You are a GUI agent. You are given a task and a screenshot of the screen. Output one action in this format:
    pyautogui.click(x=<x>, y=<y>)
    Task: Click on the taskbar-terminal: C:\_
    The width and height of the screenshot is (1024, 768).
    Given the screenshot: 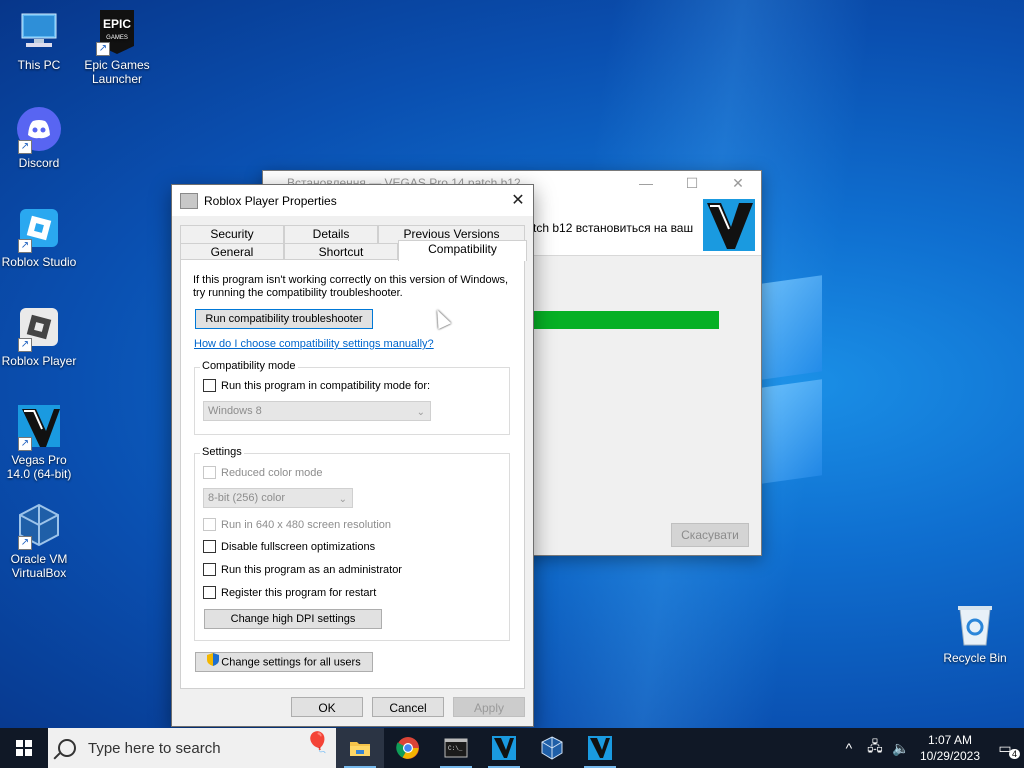 What is the action you would take?
    pyautogui.click(x=456, y=748)
    